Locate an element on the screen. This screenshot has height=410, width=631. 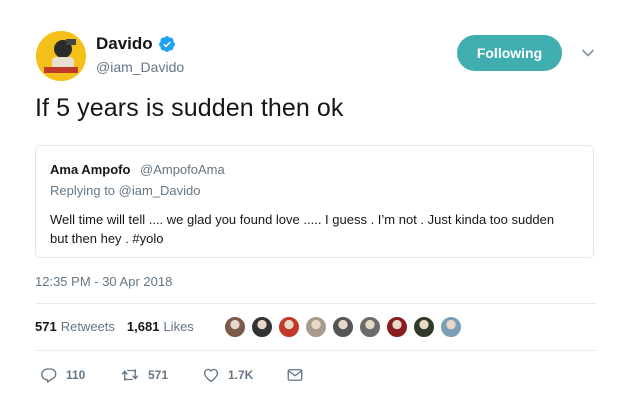
like-button: 1.7K is located at coordinates (244, 375).